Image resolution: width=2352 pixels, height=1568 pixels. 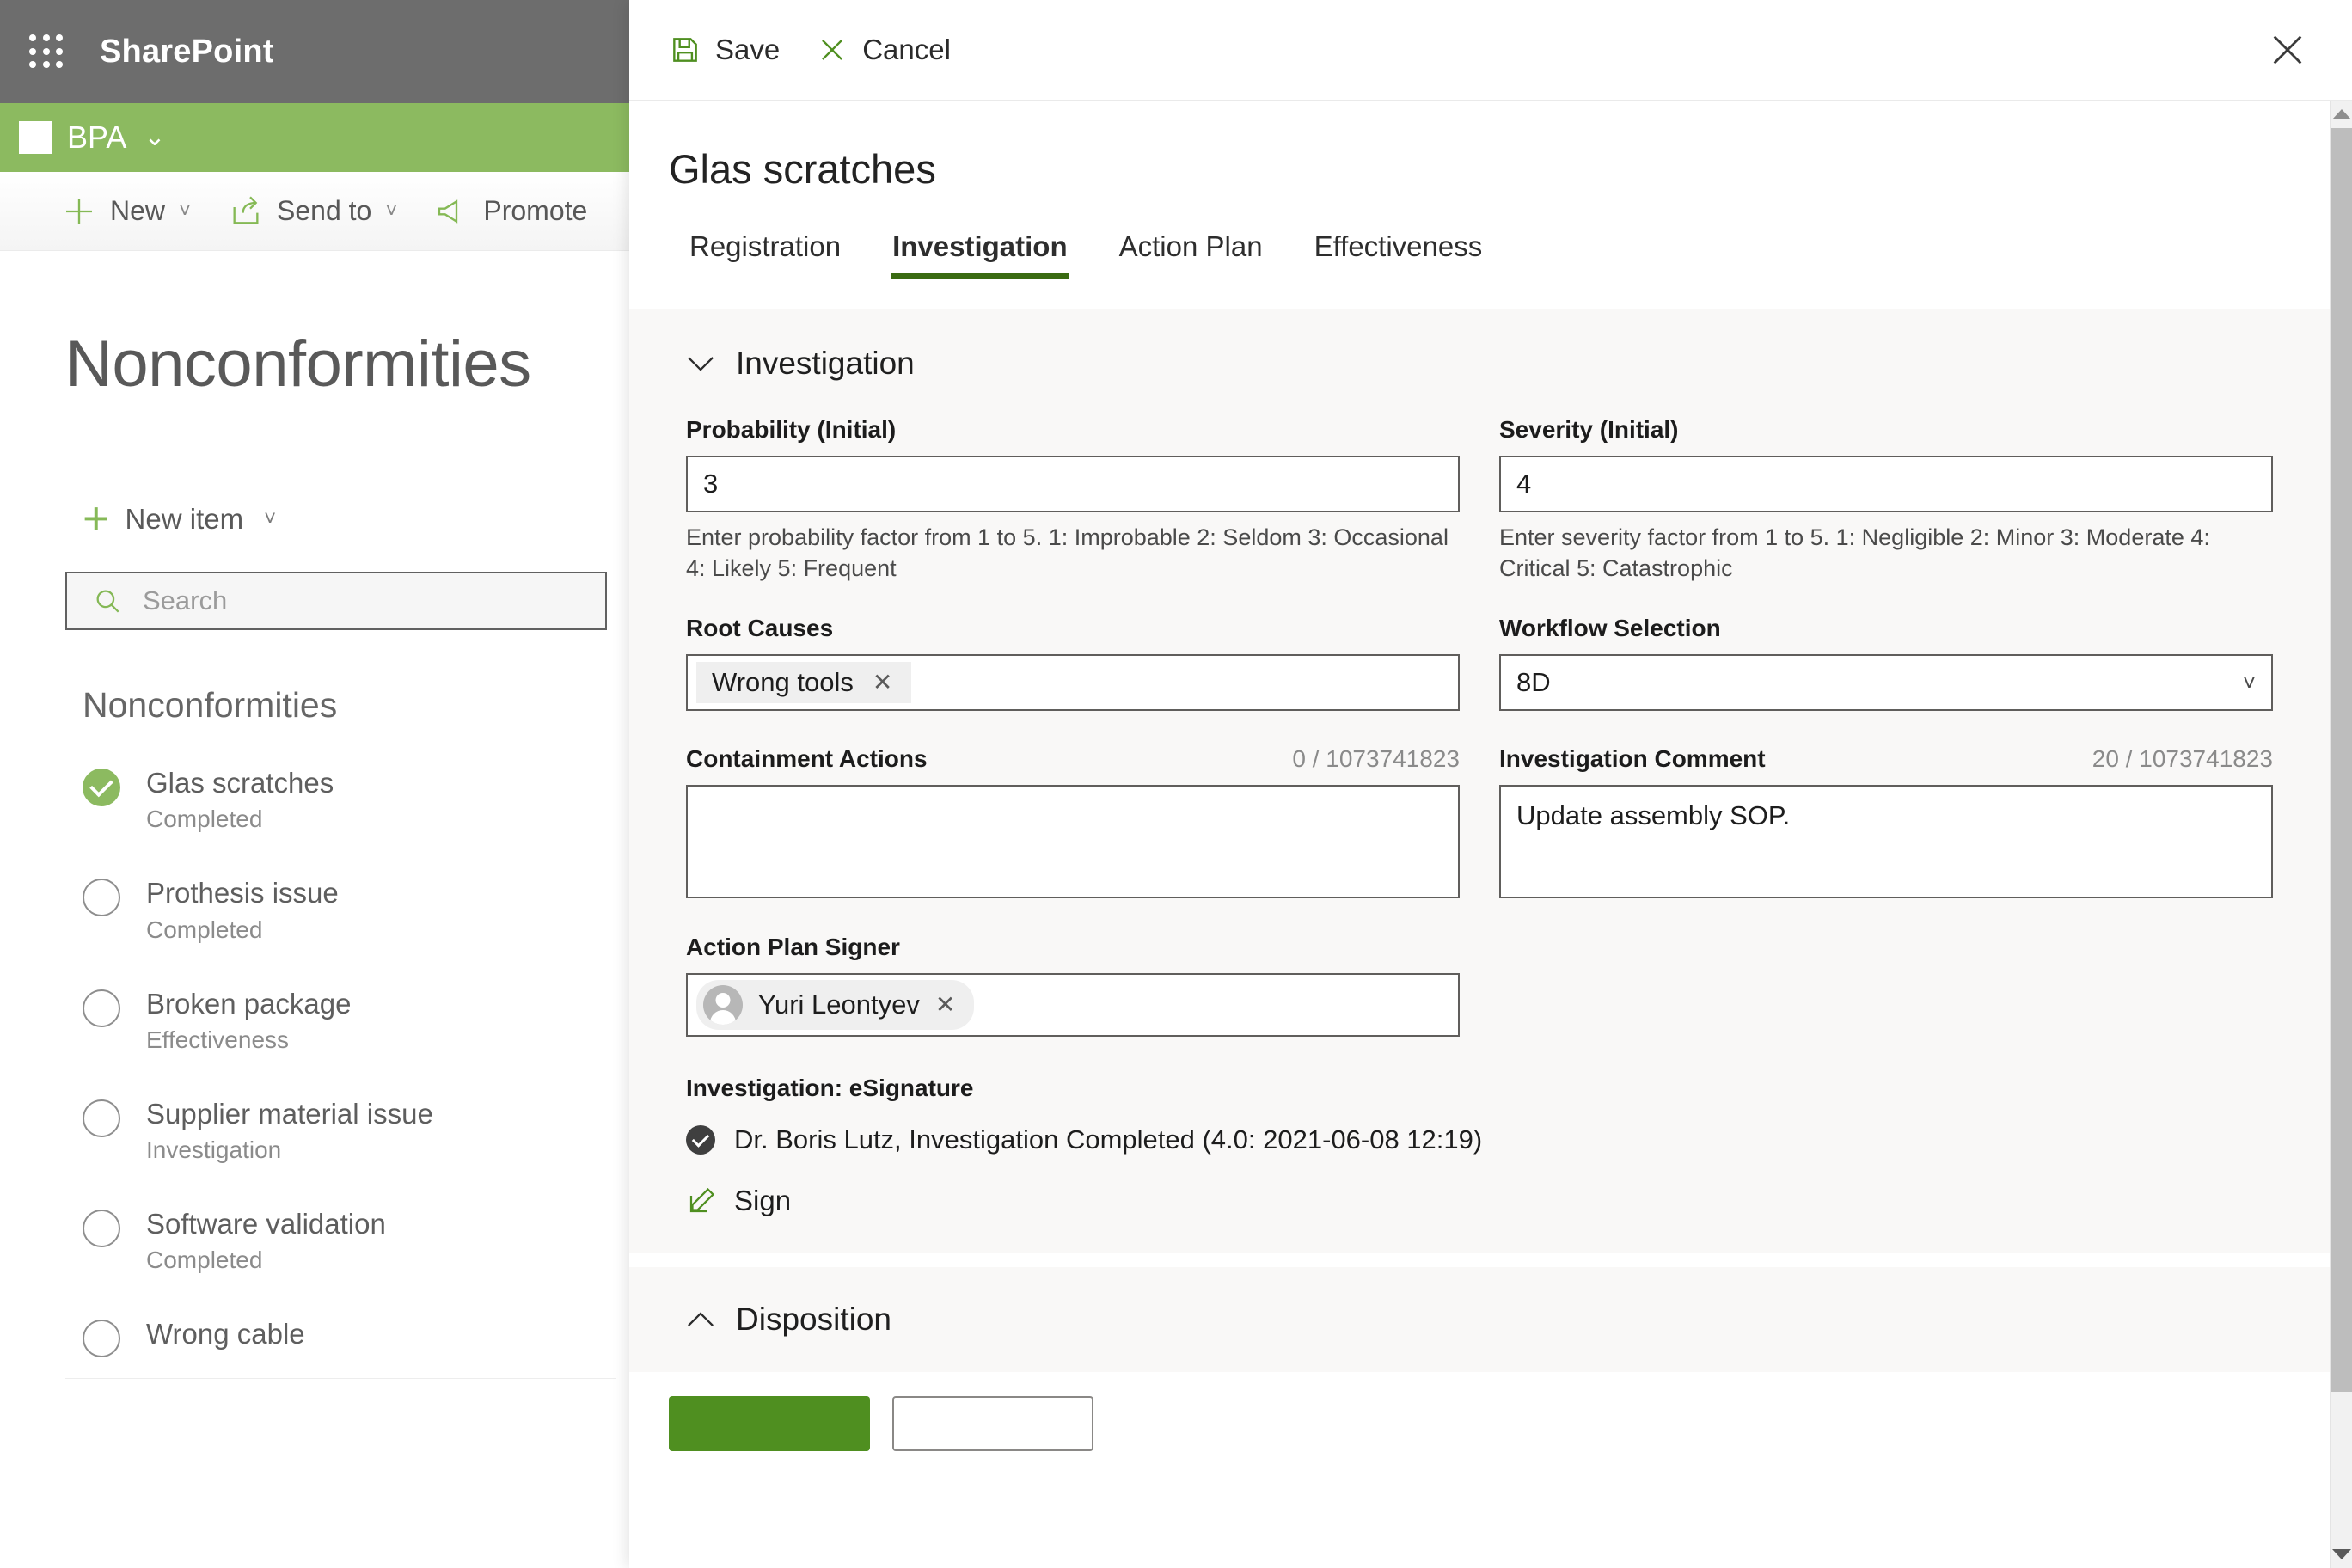 I want to click on command-promote: Promote, so click(x=511, y=211).